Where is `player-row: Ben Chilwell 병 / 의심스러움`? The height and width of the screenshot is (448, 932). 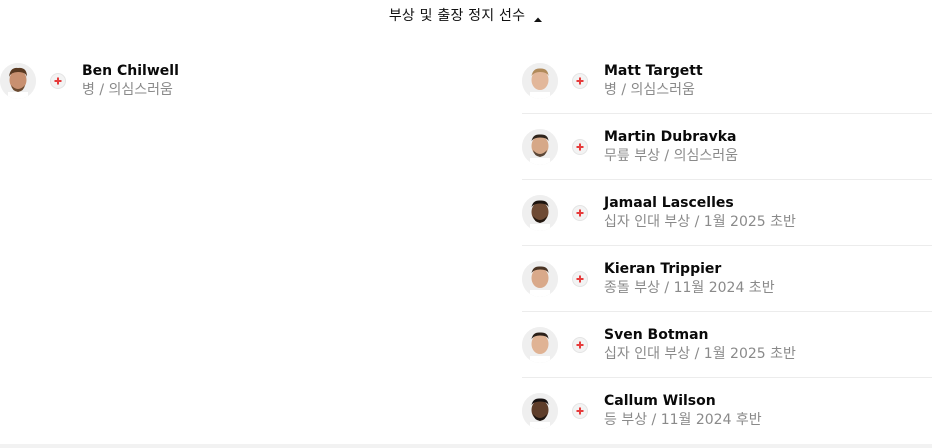
player-row: Ben Chilwell 병 / 의심스러움 is located at coordinates (150, 81).